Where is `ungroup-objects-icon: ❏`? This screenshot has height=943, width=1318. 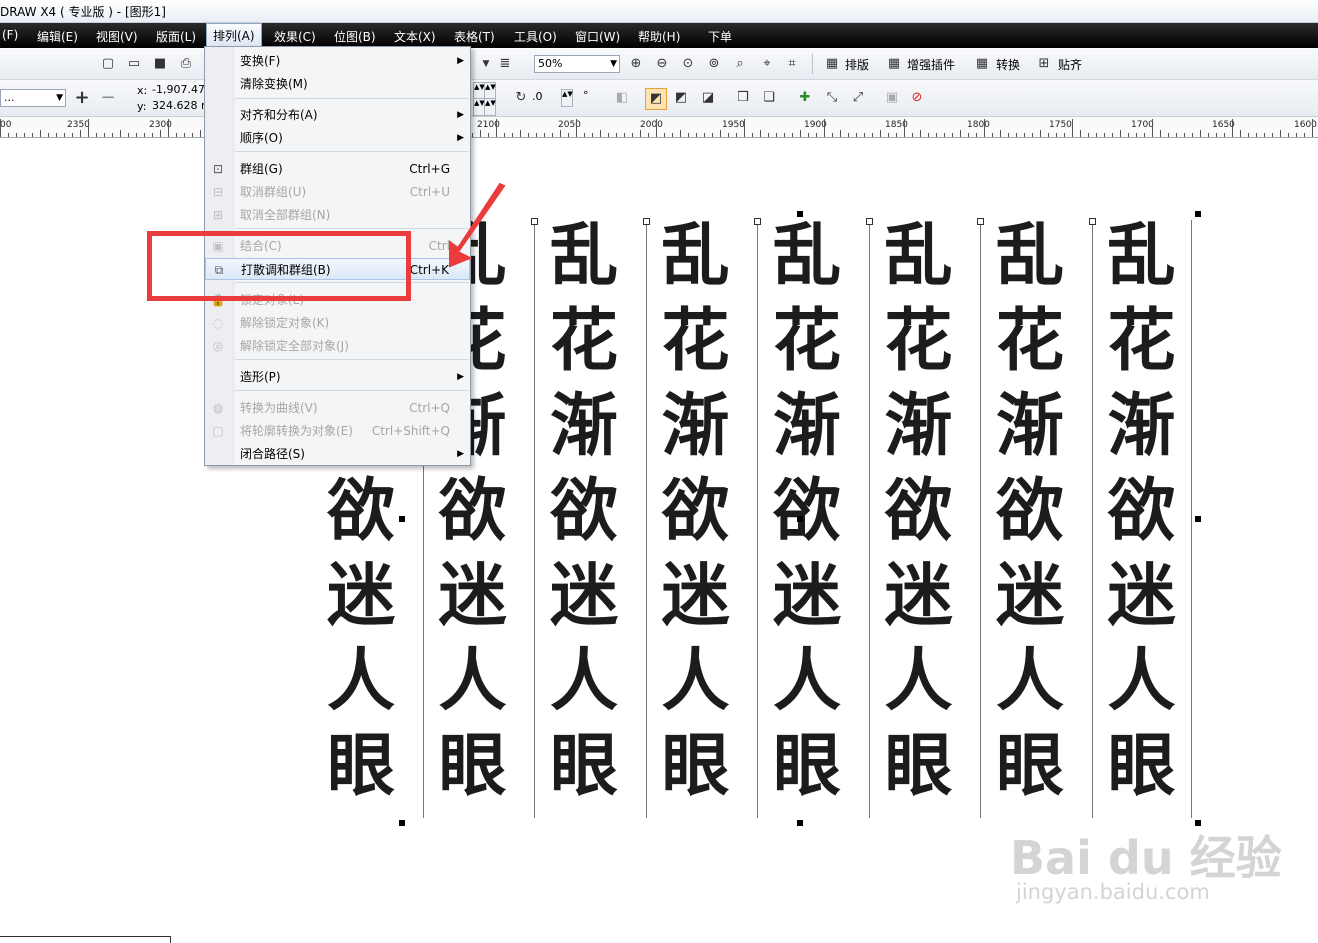
ungroup-objects-icon: ❏ is located at coordinates (769, 98).